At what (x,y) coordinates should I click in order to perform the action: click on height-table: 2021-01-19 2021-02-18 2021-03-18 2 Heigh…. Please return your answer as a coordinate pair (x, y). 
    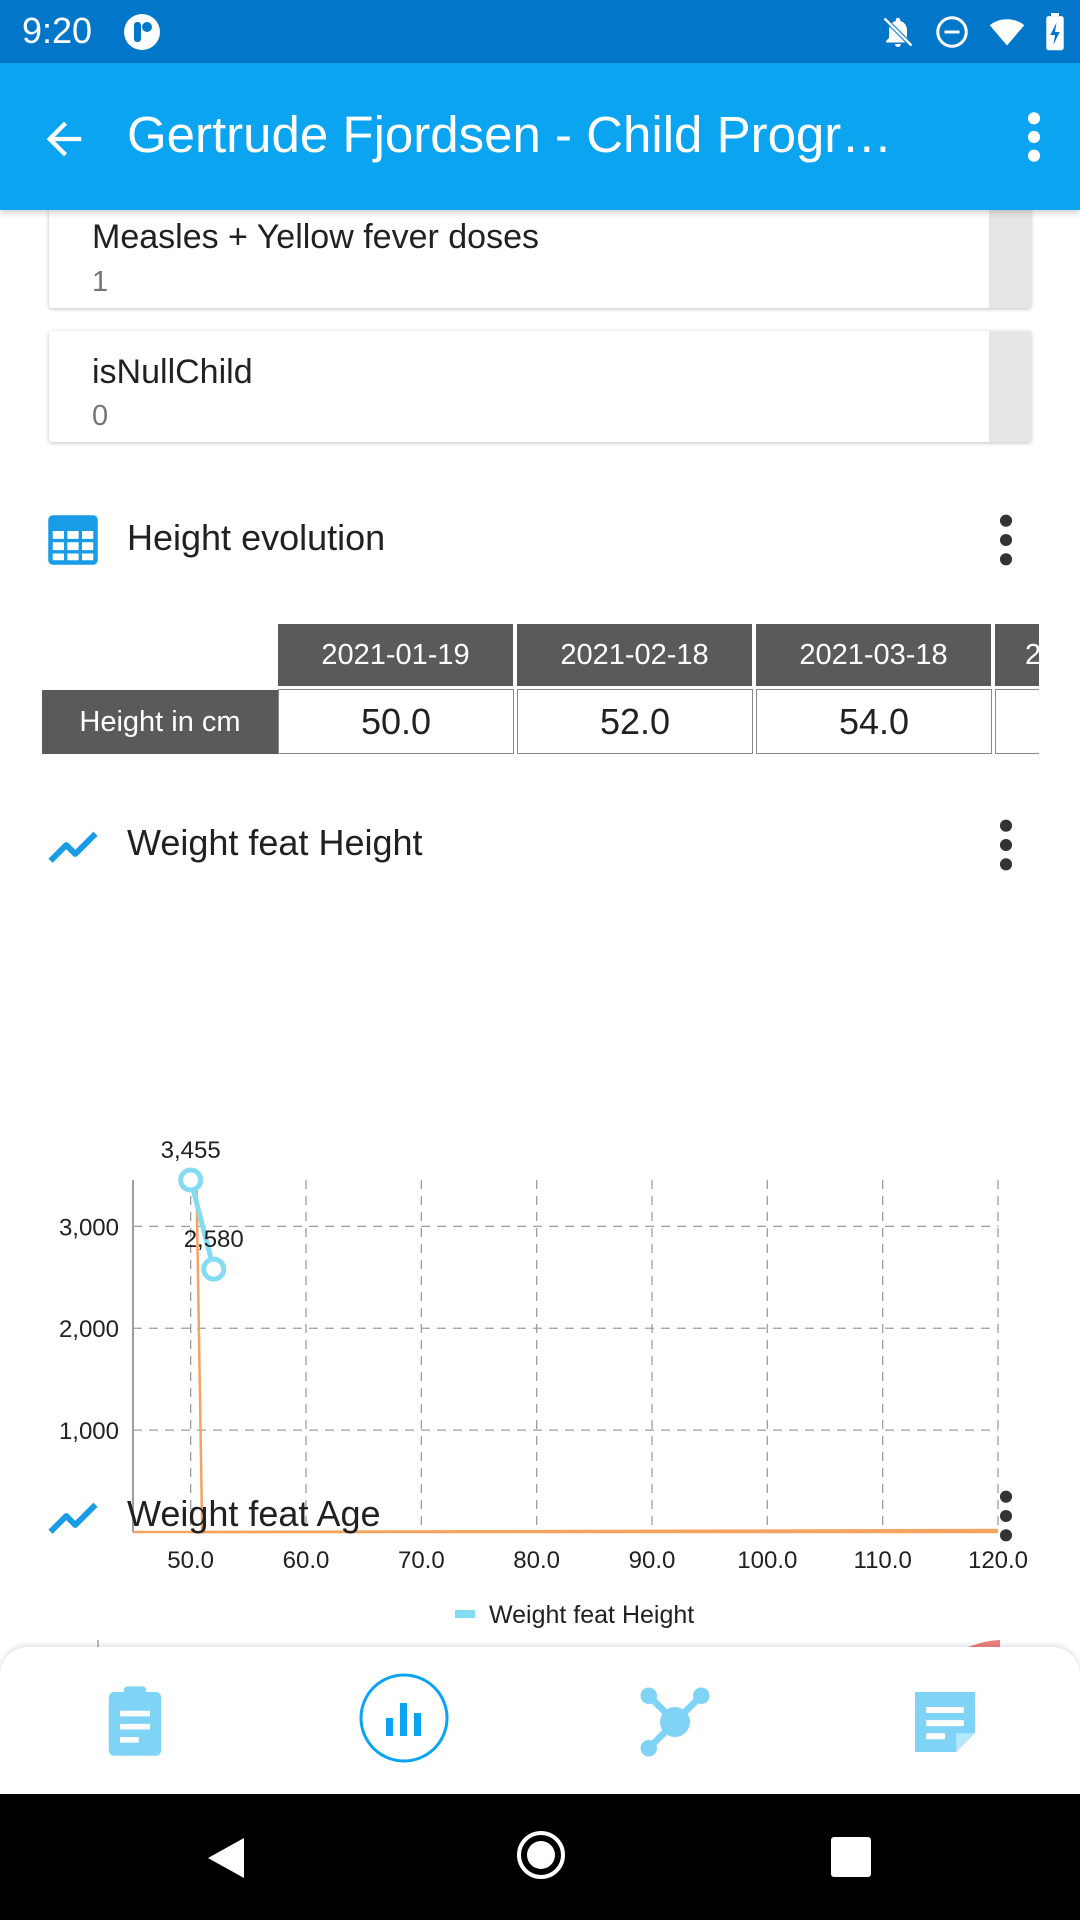
    Looking at the image, I should click on (540, 692).